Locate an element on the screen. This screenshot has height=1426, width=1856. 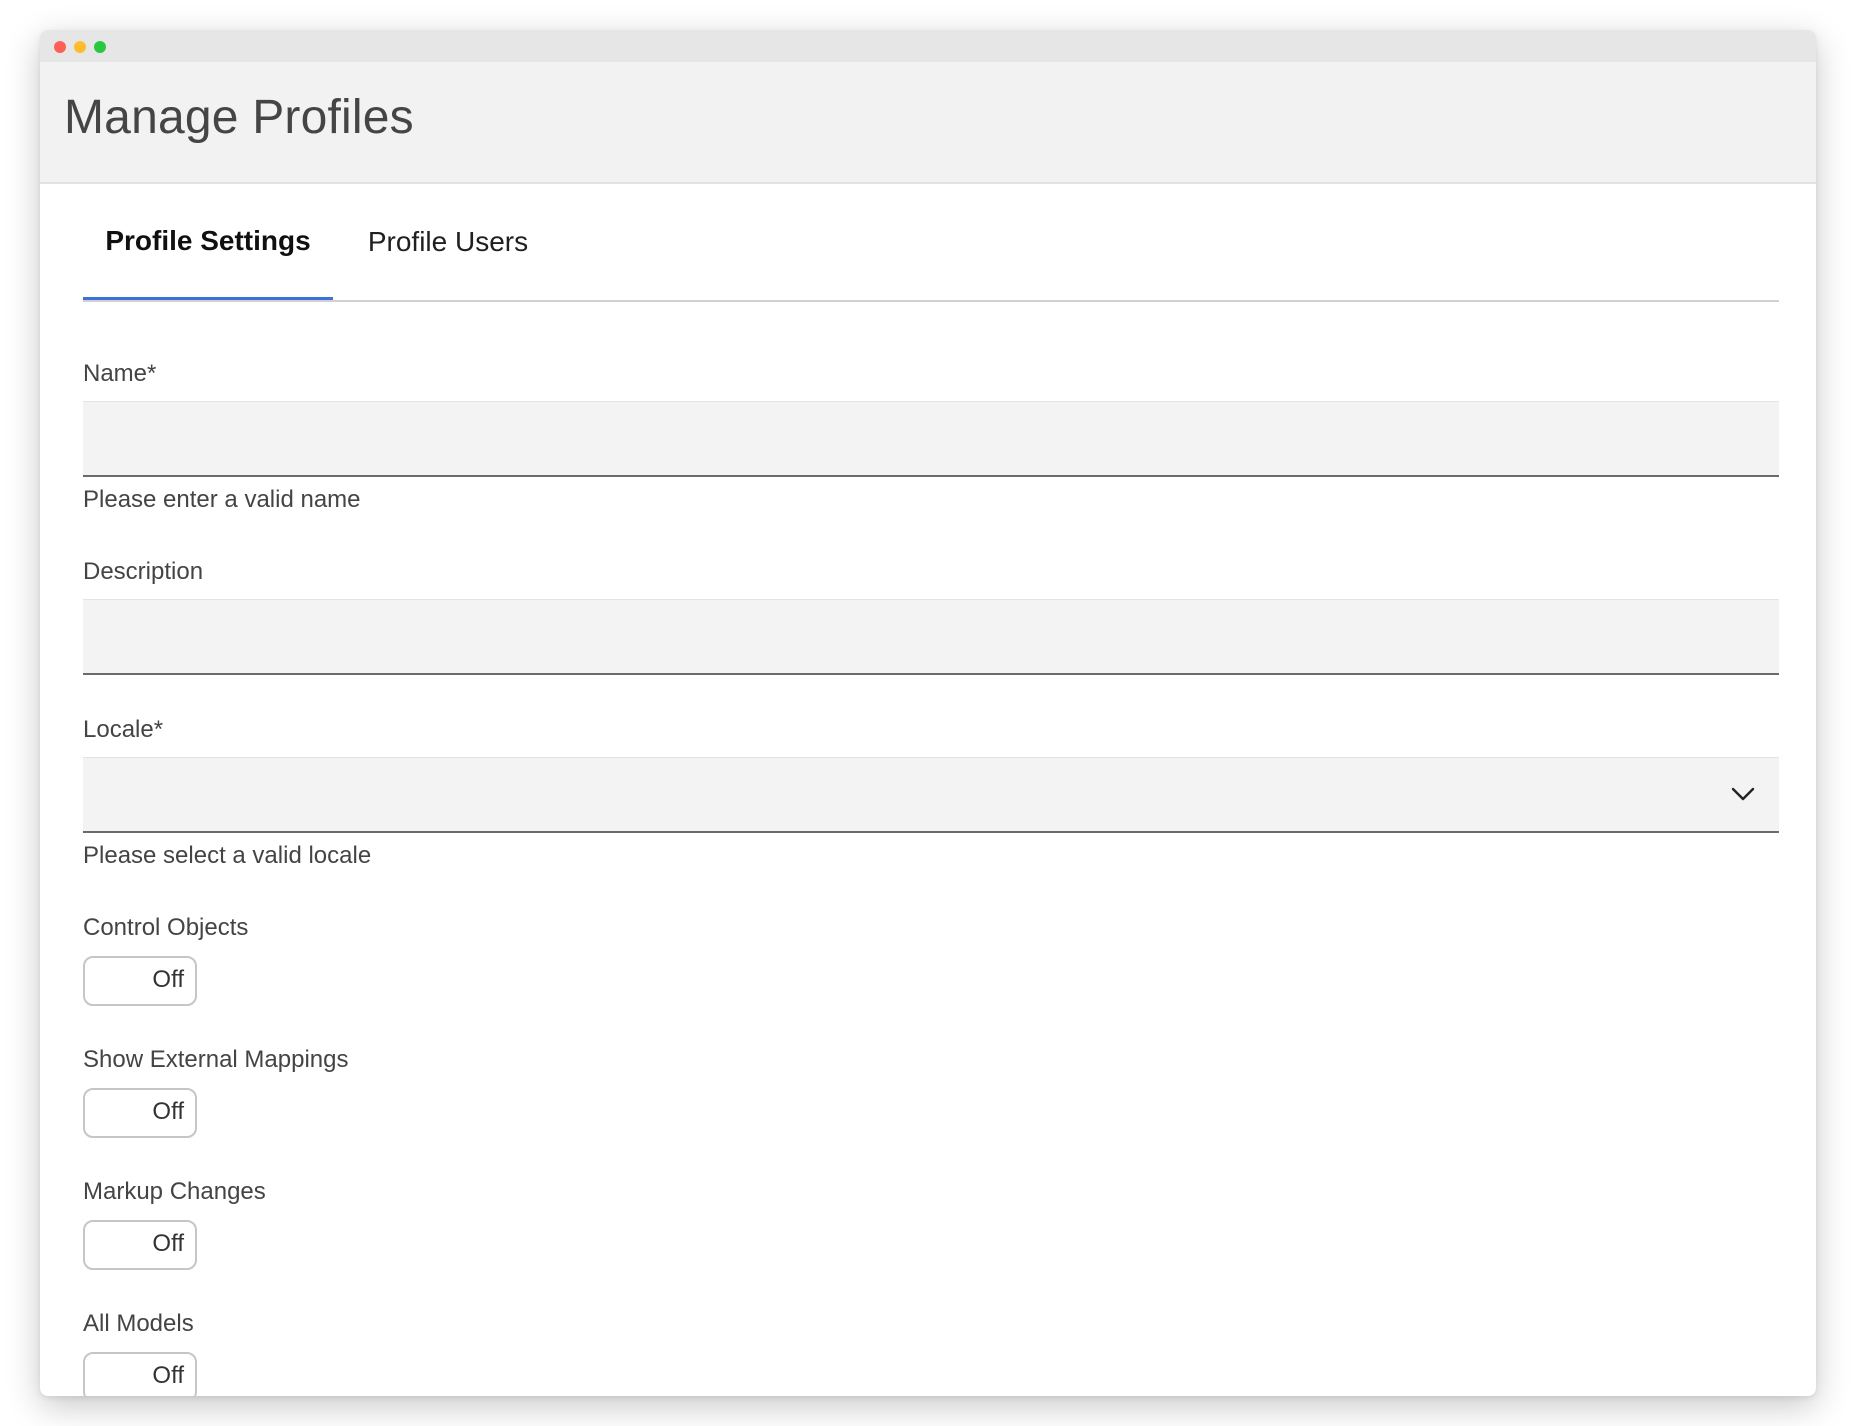
locale-label: Locale* is located at coordinates (123, 729).